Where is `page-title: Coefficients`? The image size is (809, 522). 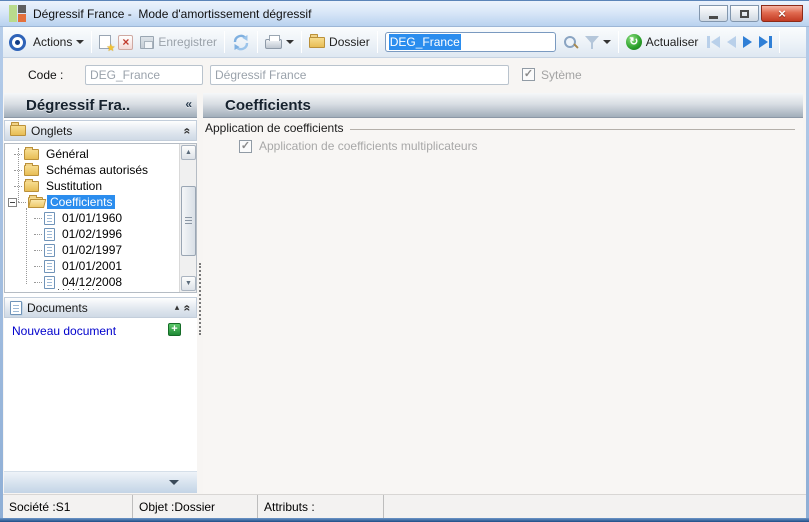 page-title: Coefficients is located at coordinates (268, 105).